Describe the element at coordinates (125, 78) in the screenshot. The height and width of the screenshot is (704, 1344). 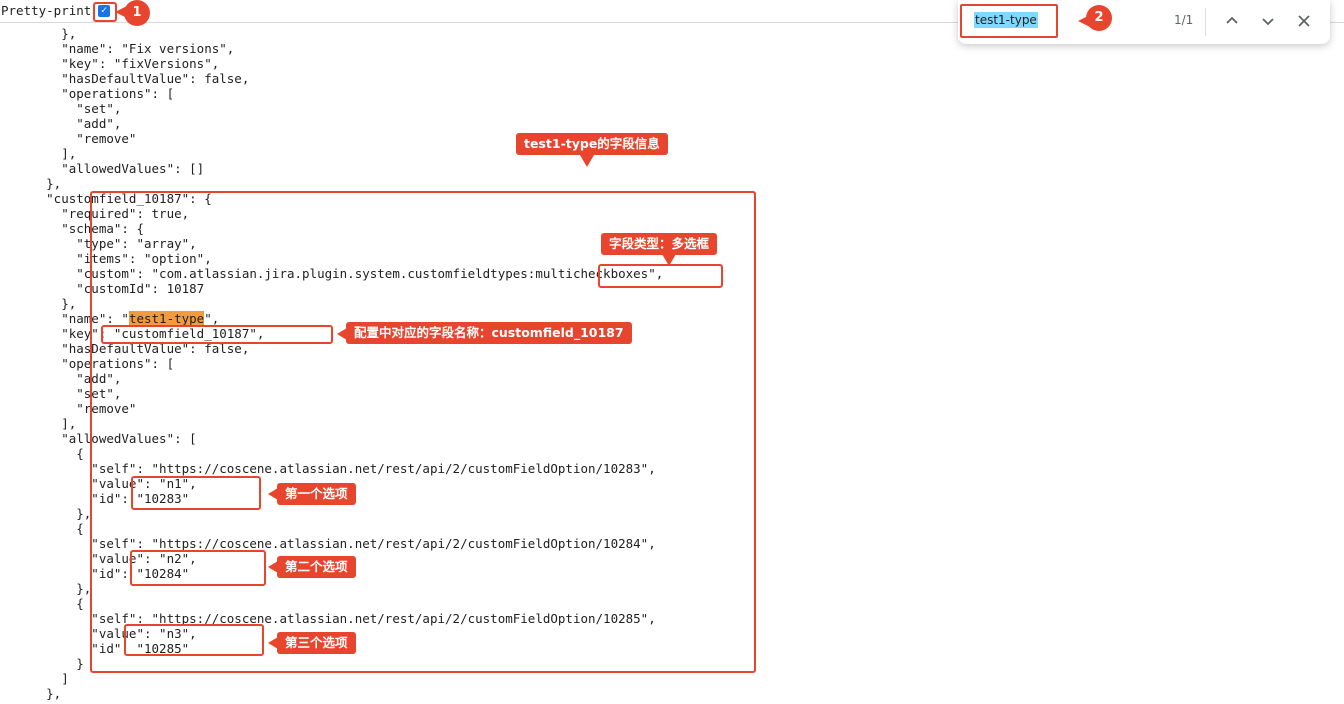
I see `code-line: "hasDefaultValue": false,` at that location.